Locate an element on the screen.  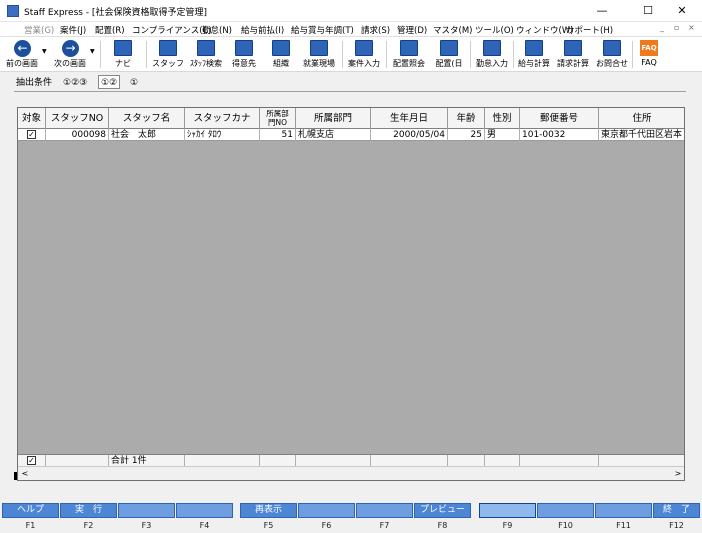
mdi-restore-button: ▫ is located at coordinates (676, 27).